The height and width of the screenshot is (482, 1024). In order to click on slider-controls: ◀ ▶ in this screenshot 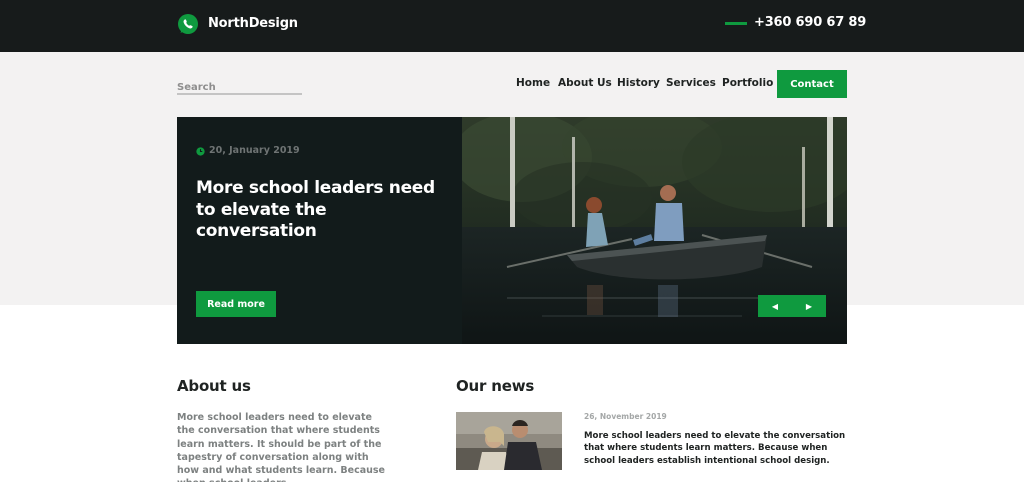, I will do `click(792, 306)`.